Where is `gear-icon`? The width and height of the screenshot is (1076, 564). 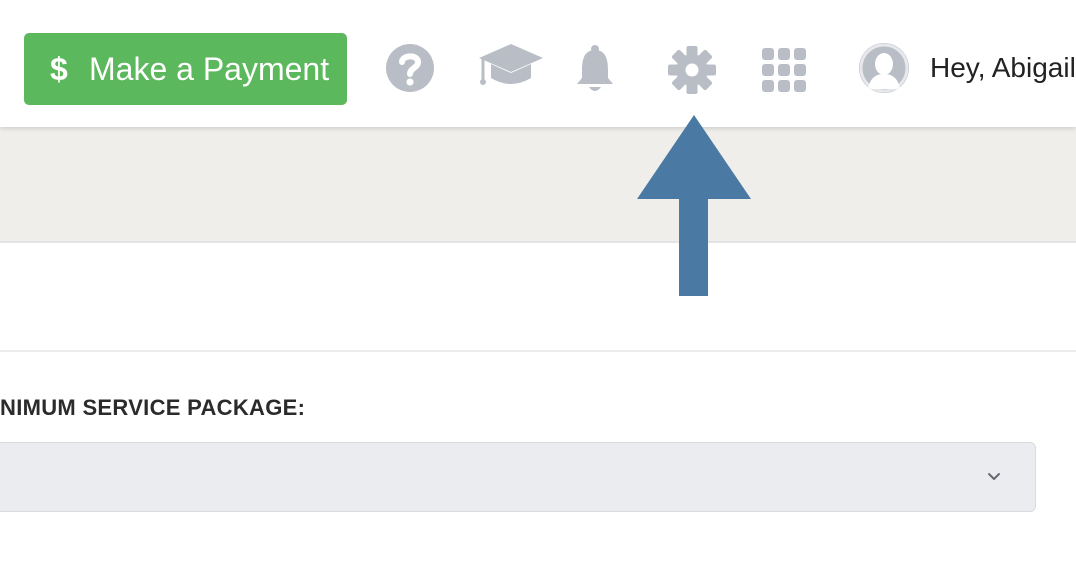
gear-icon is located at coordinates (692, 70).